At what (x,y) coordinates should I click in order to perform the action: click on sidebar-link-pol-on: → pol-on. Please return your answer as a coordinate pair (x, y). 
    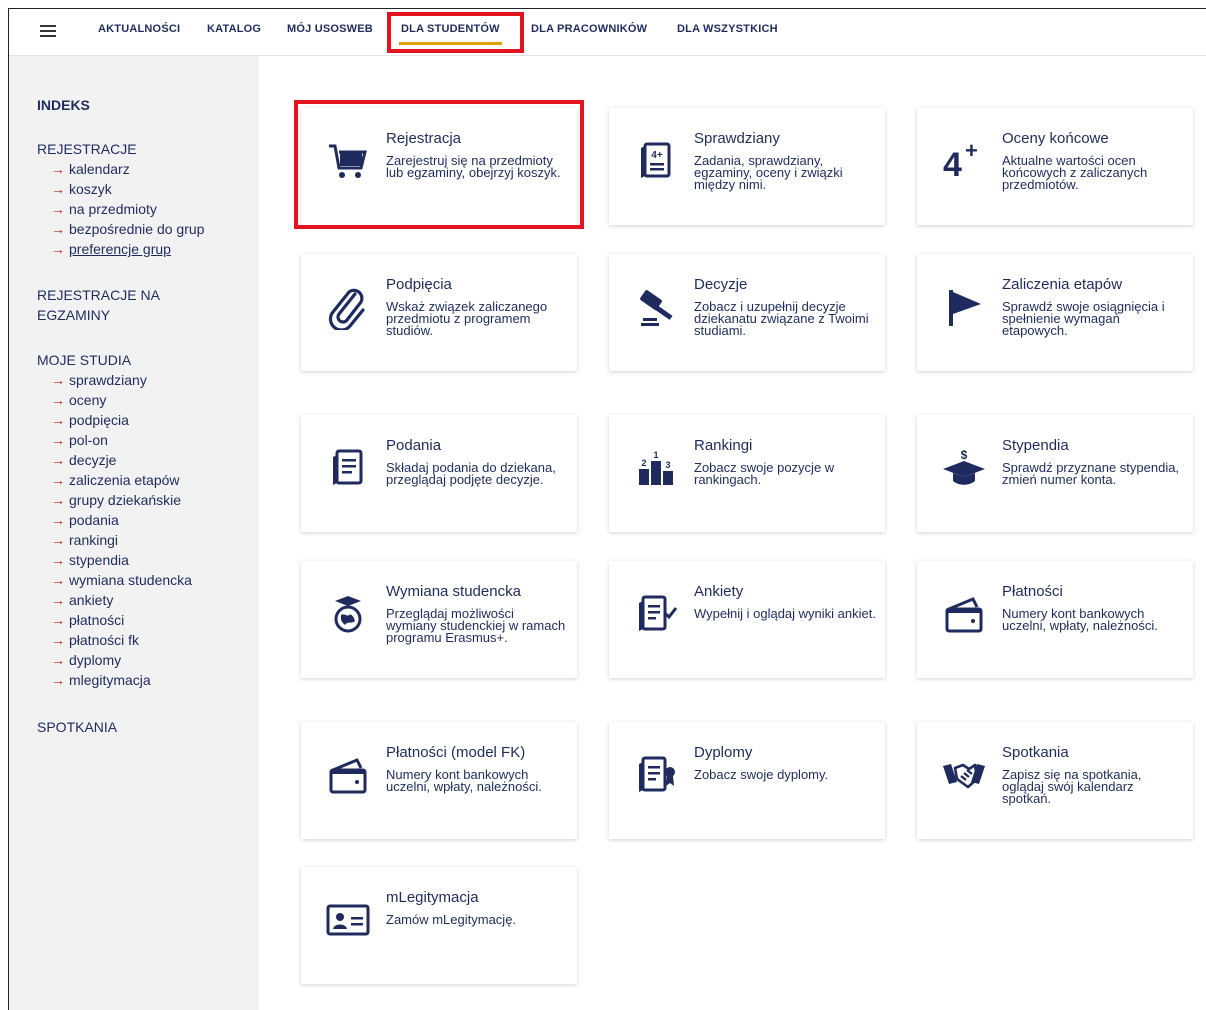
    Looking at the image, I should click on (79, 440).